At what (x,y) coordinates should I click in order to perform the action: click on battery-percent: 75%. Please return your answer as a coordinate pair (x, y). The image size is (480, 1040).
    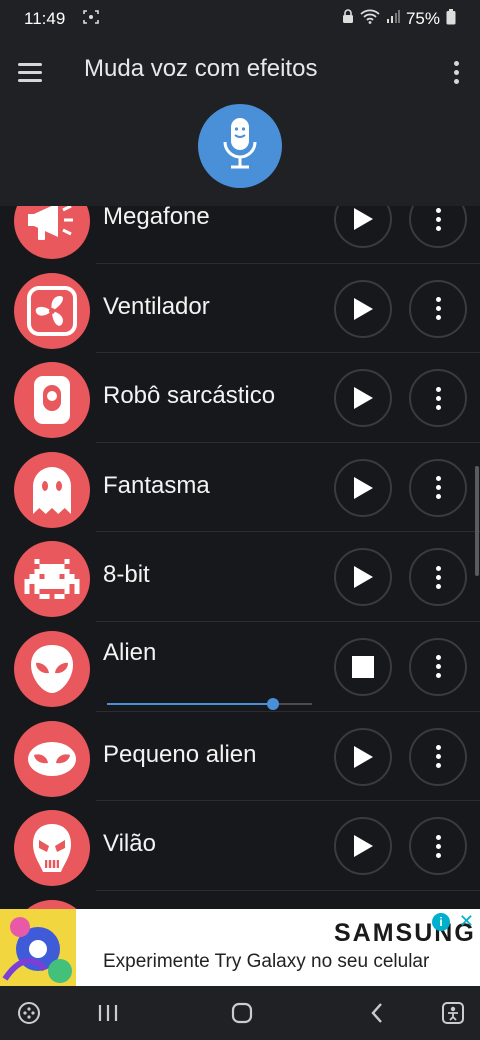
    Looking at the image, I should click on (422, 18).